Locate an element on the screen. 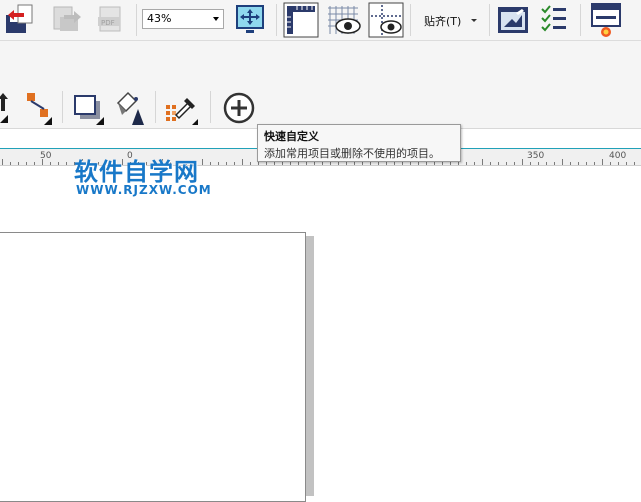  snap-to-label: 贴齐(T) is located at coordinates (443, 21).